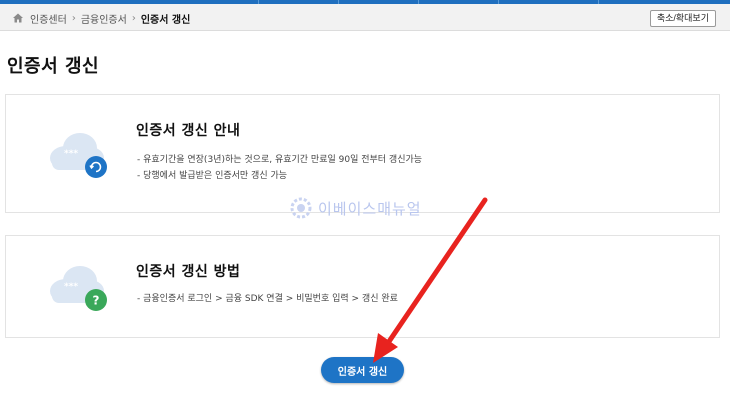 The height and width of the screenshot is (416, 730). I want to click on breadcrumb-bar: 인증센터 › 금융인증서 › 인증서 갱신 축소/확대보기, so click(365, 17).